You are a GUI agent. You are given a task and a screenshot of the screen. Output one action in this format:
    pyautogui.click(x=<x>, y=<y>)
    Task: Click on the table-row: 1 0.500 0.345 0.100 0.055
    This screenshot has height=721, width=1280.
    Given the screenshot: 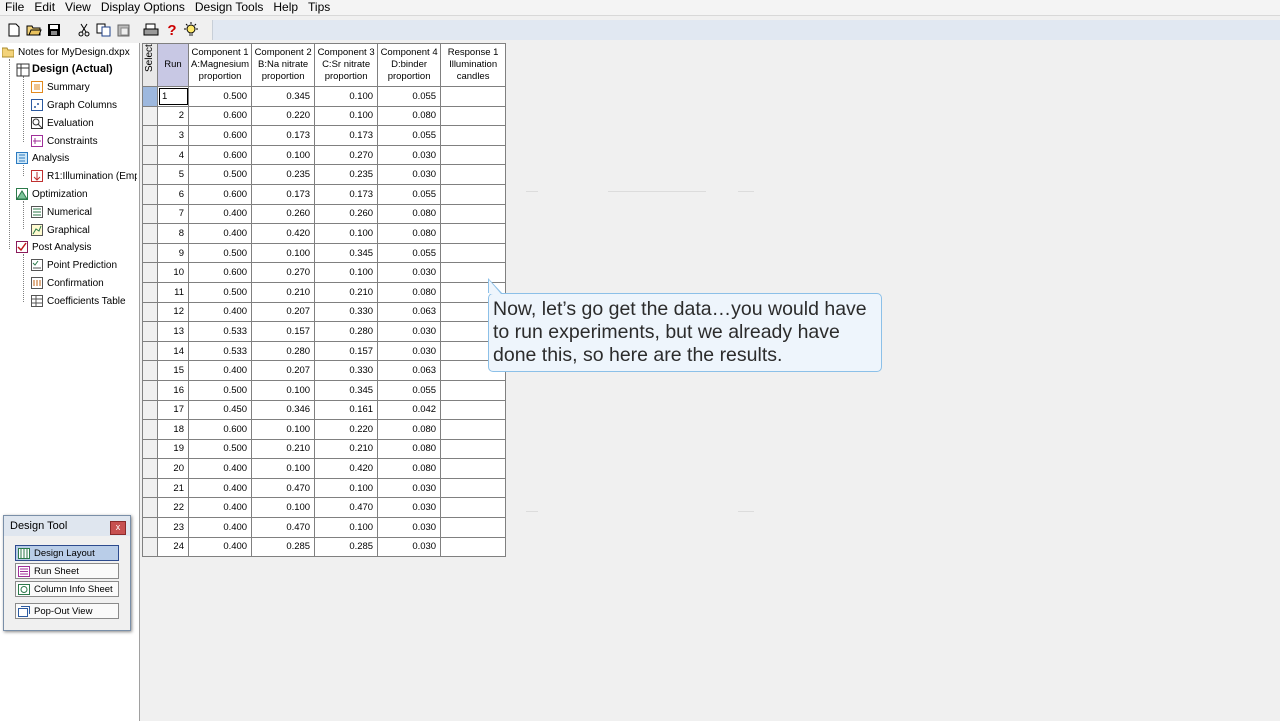 What is the action you would take?
    pyautogui.click(x=324, y=96)
    